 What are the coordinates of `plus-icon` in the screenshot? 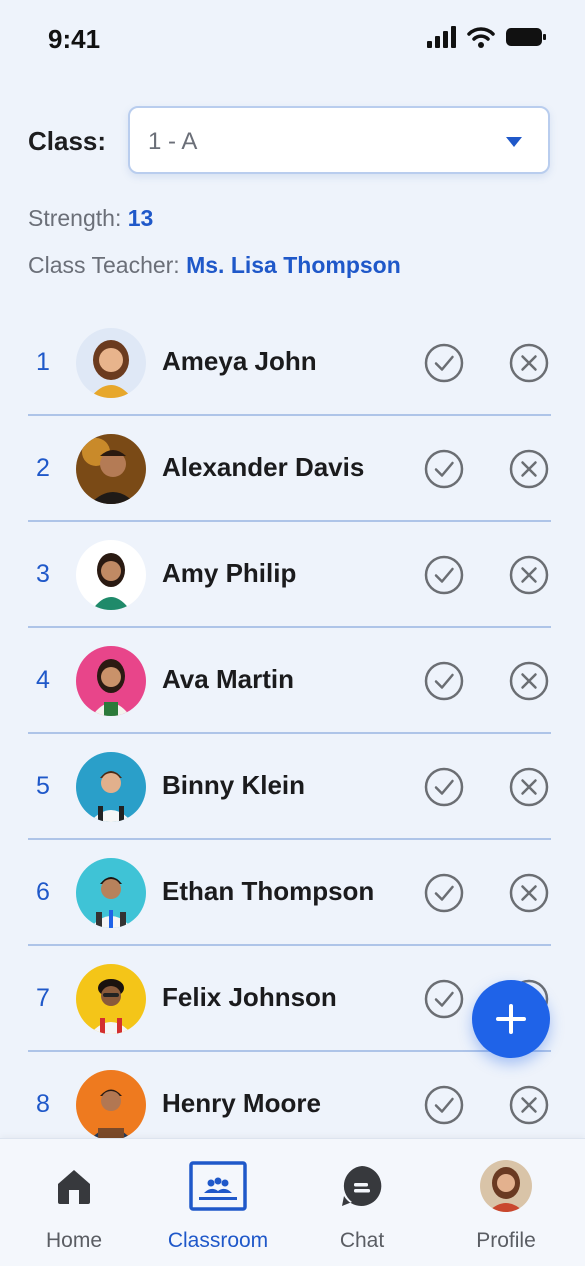 It's located at (511, 1019).